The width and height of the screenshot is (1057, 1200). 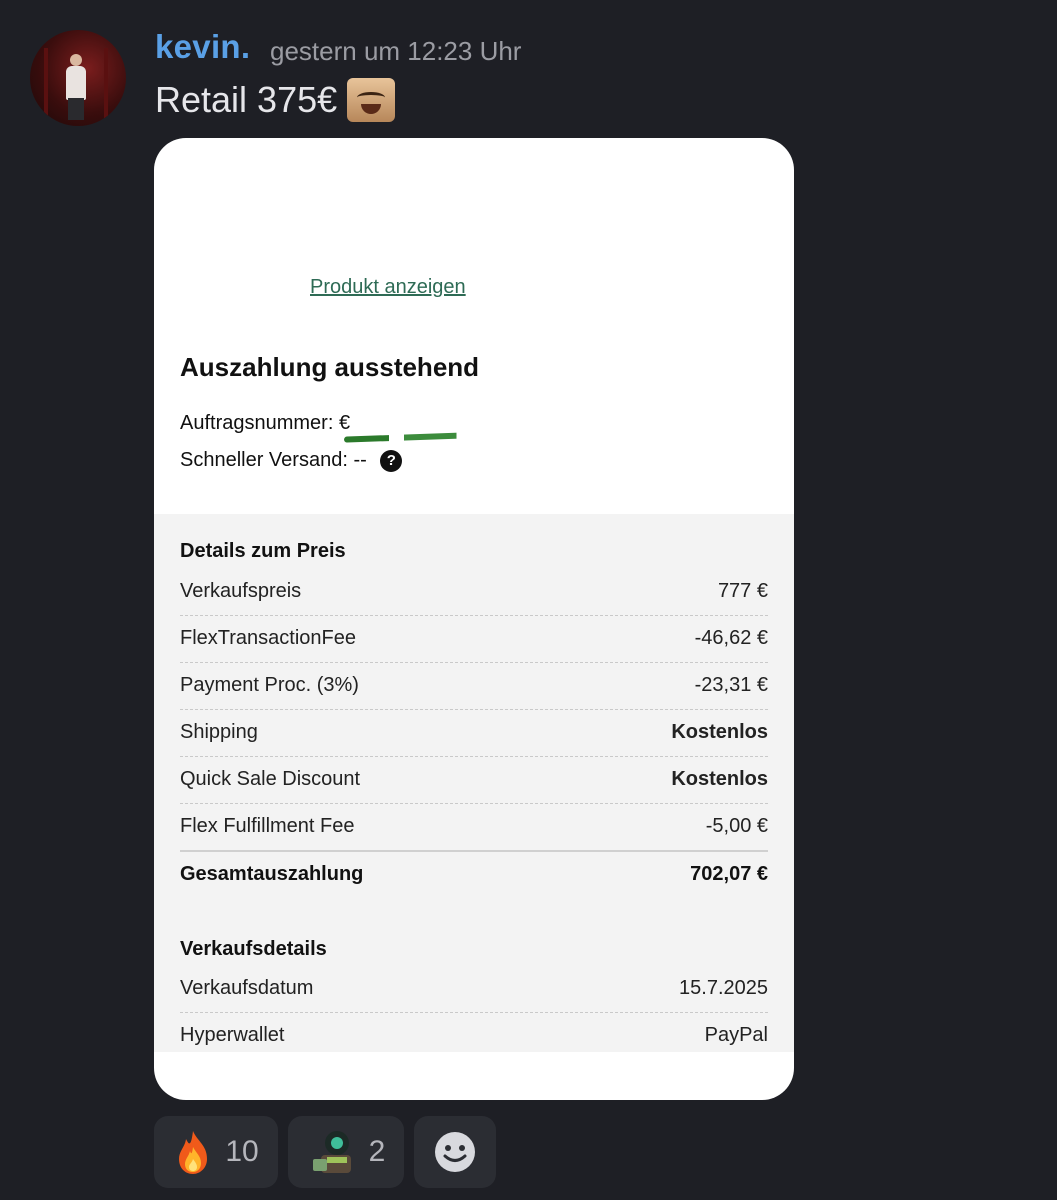 I want to click on add-reaction-button, so click(x=455, y=1152).